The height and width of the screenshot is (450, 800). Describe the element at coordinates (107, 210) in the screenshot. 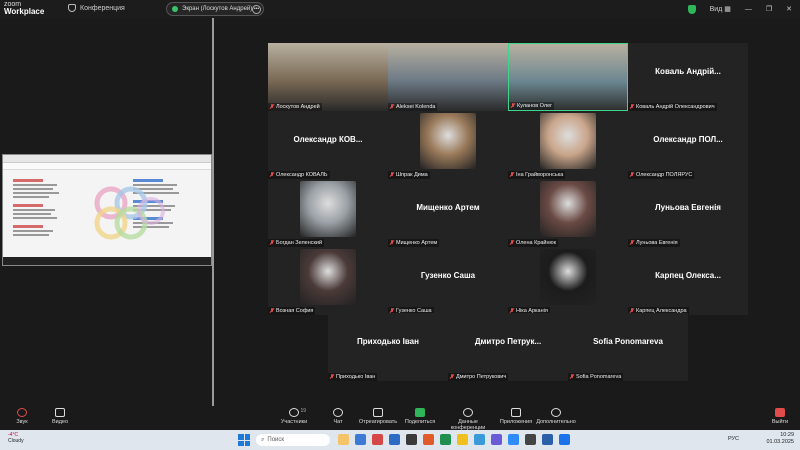

I see `shared-screen-thumbnail` at that location.